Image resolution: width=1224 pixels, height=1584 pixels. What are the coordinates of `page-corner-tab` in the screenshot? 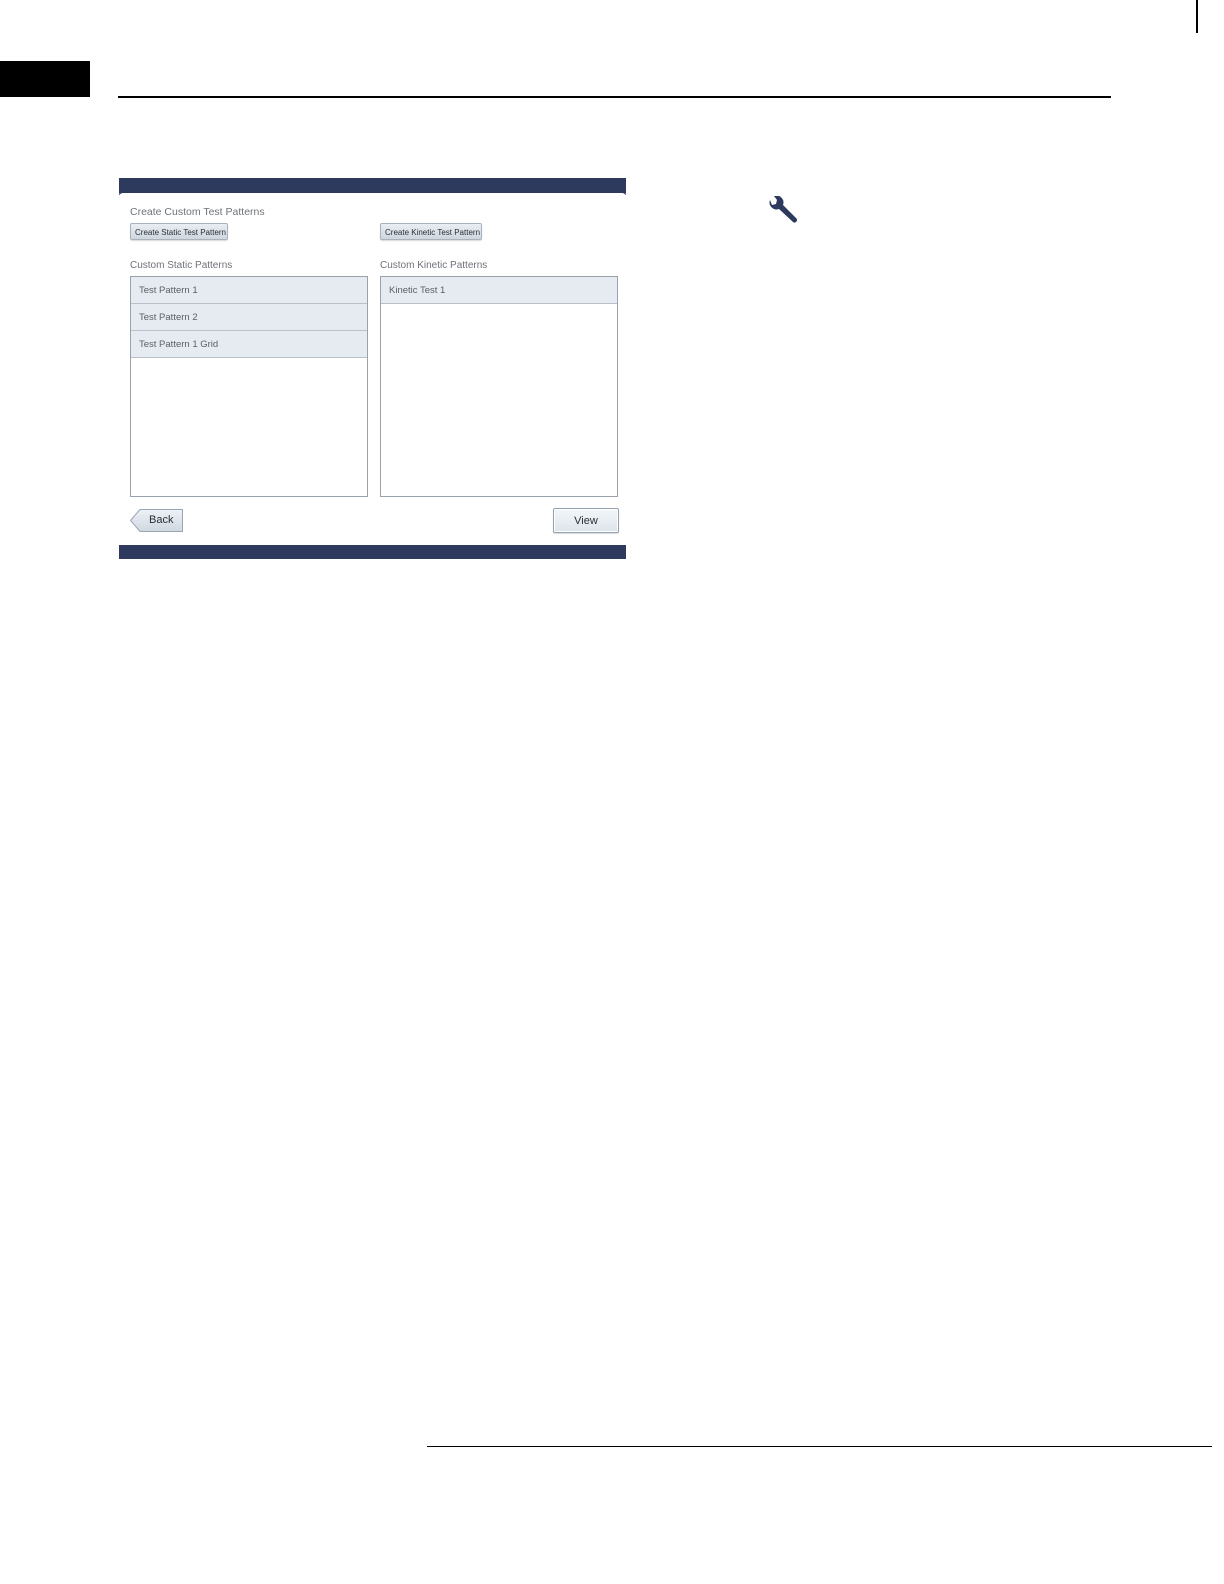 It's located at (45, 79).